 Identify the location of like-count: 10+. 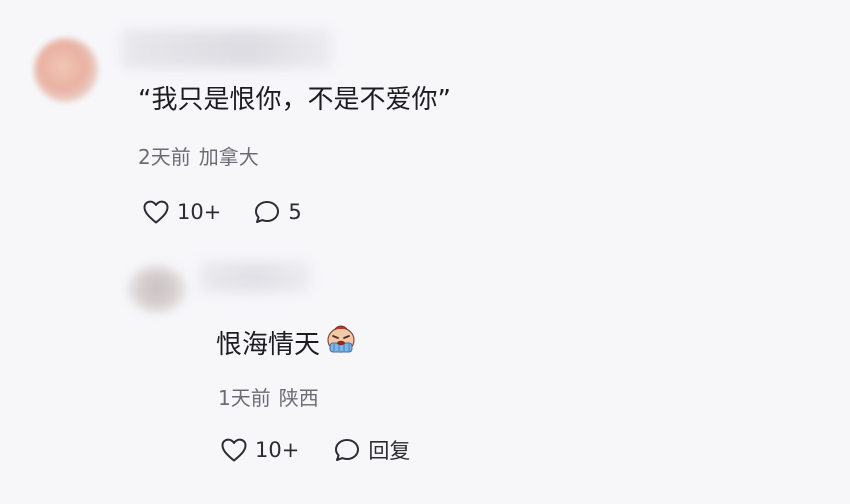
(199, 212).